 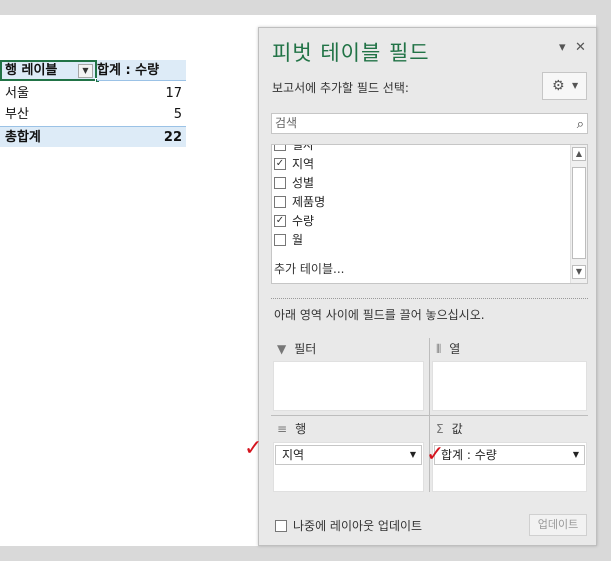 I want to click on columns-area-header: ⦀ 열, so click(x=448, y=349).